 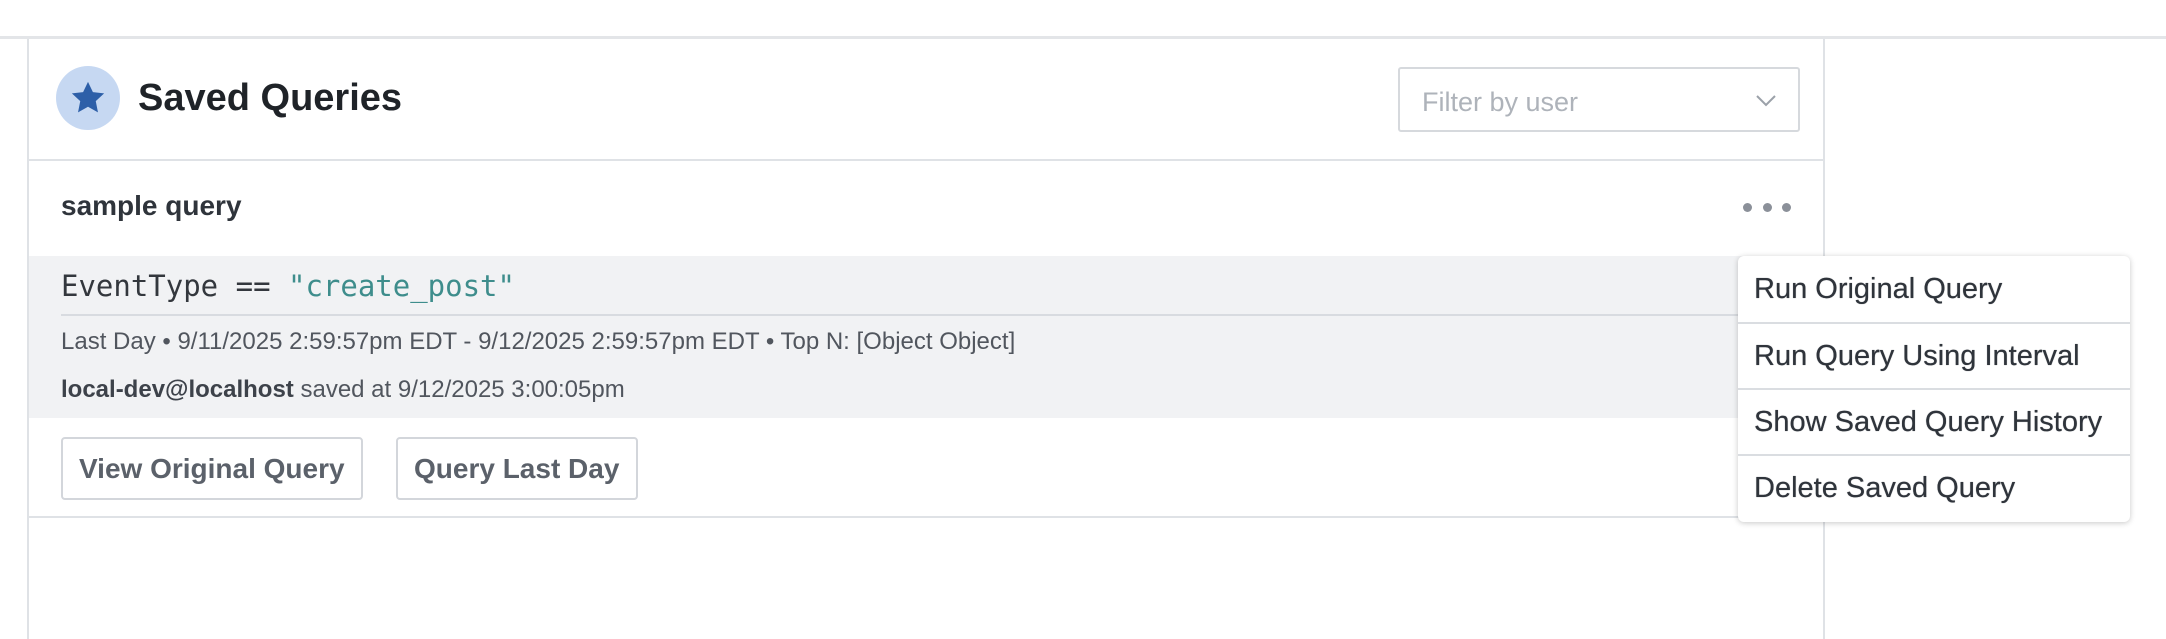 I want to click on filter-placeholder: Filter by user, so click(x=1500, y=102).